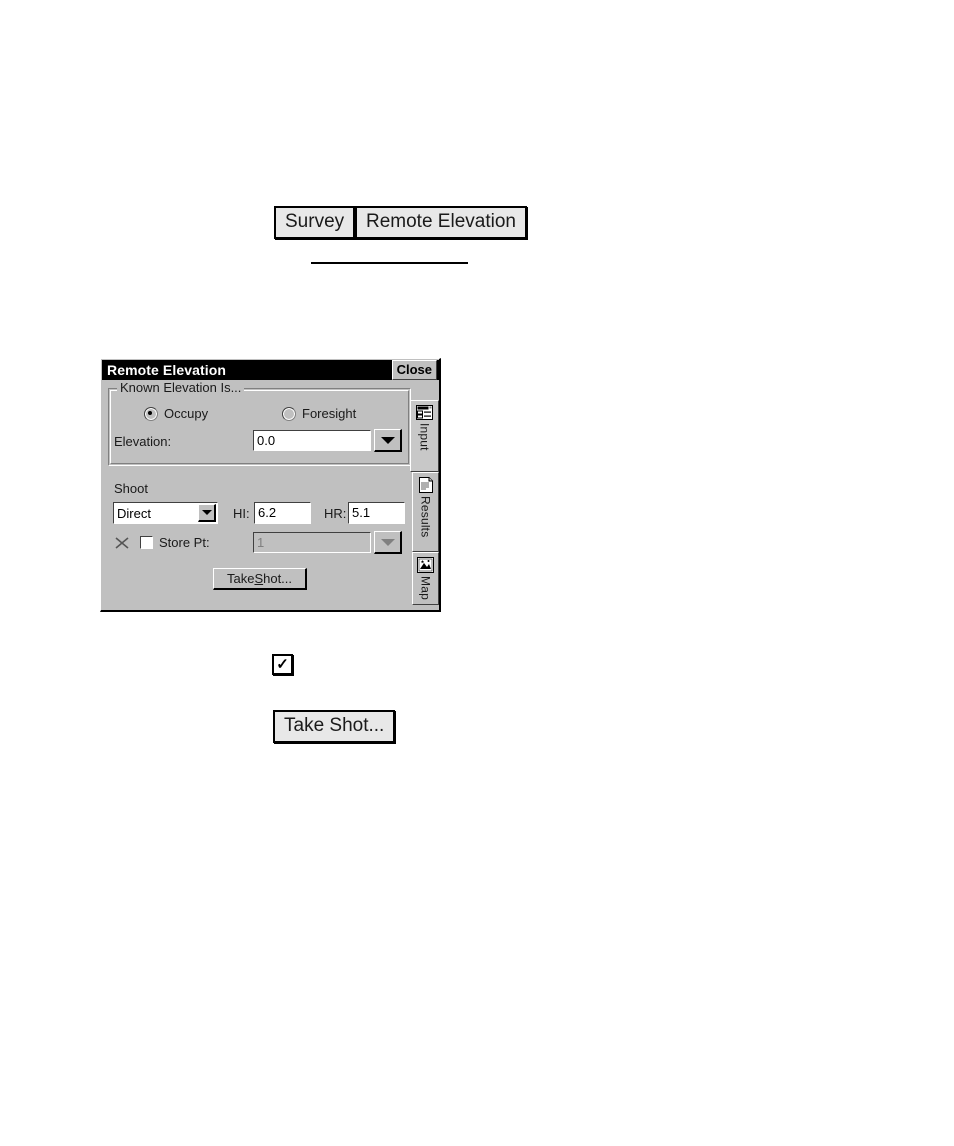 This screenshot has width=954, height=1146. Describe the element at coordinates (270, 370) in the screenshot. I see `dialog-titlebar: Remote Elevation Close` at that location.